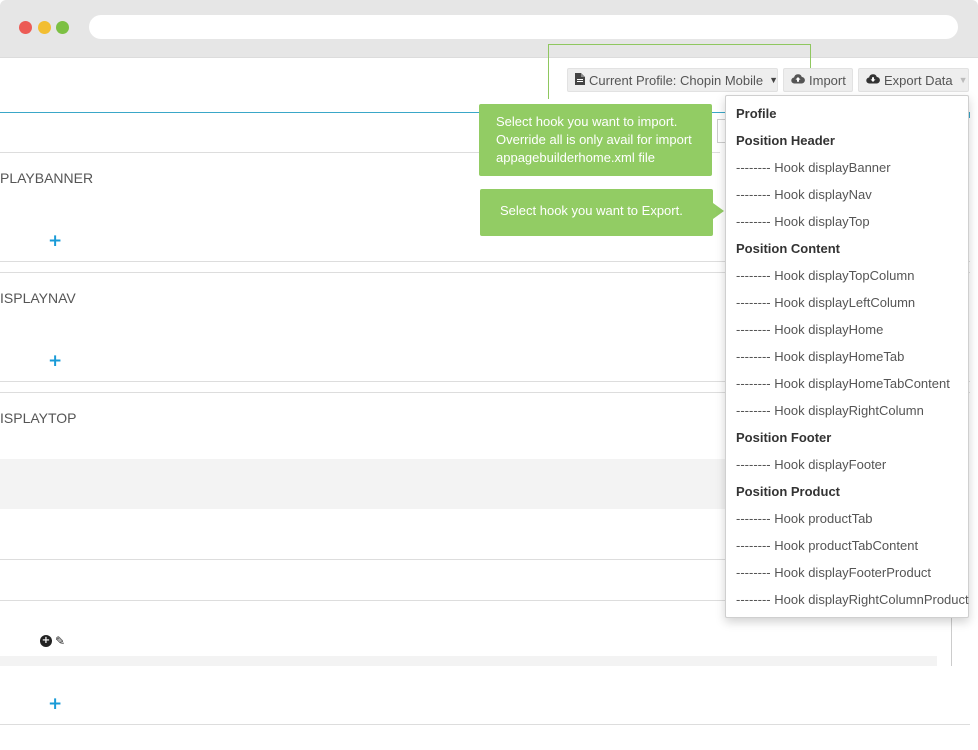 This screenshot has height=750, width=978. I want to click on export-data-label: Export Data, so click(918, 80).